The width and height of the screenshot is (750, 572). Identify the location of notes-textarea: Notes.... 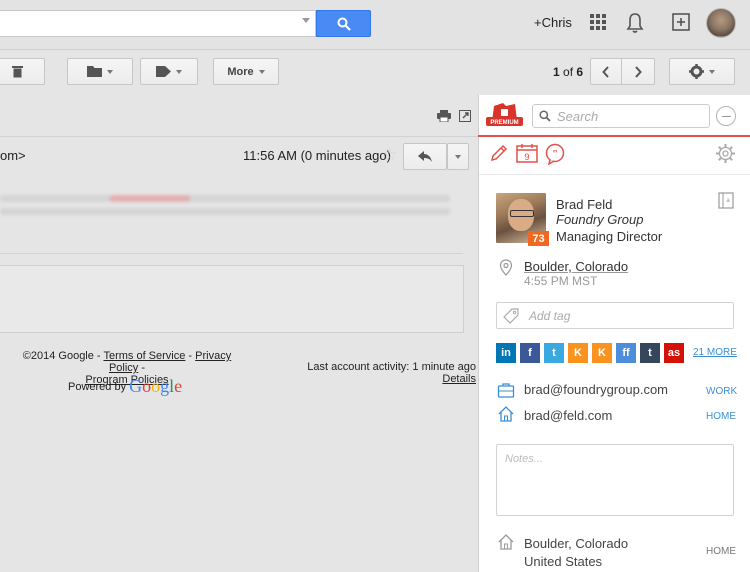
(615, 480).